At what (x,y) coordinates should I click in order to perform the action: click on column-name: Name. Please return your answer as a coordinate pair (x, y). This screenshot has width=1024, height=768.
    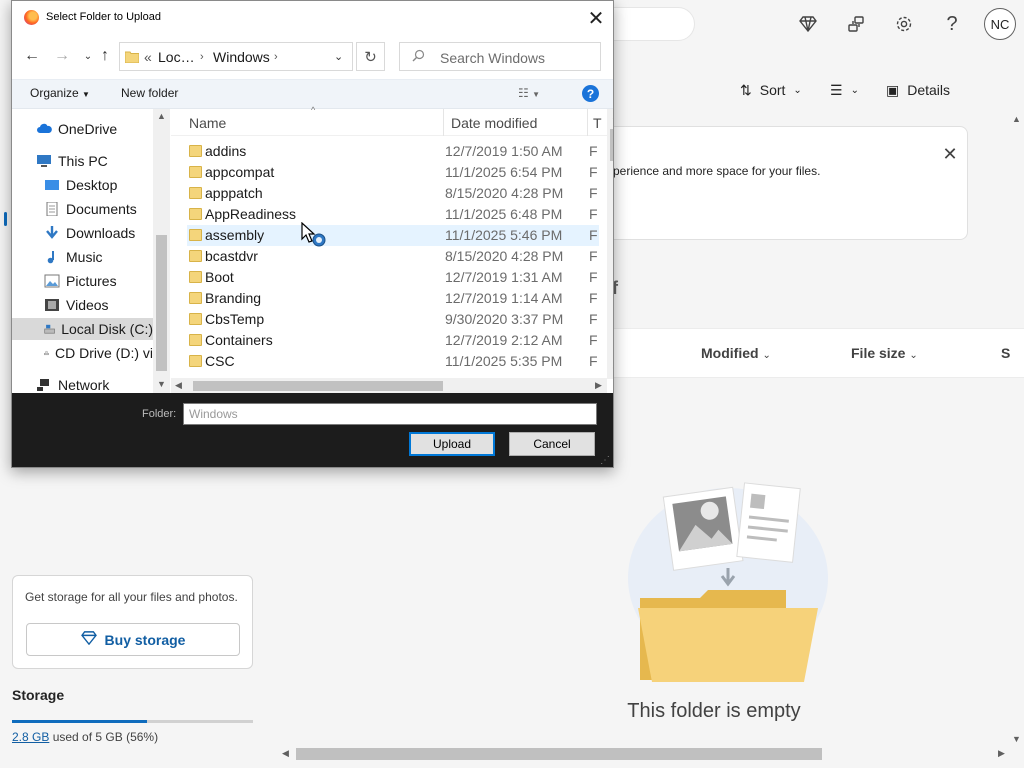
    Looking at the image, I should click on (207, 123).